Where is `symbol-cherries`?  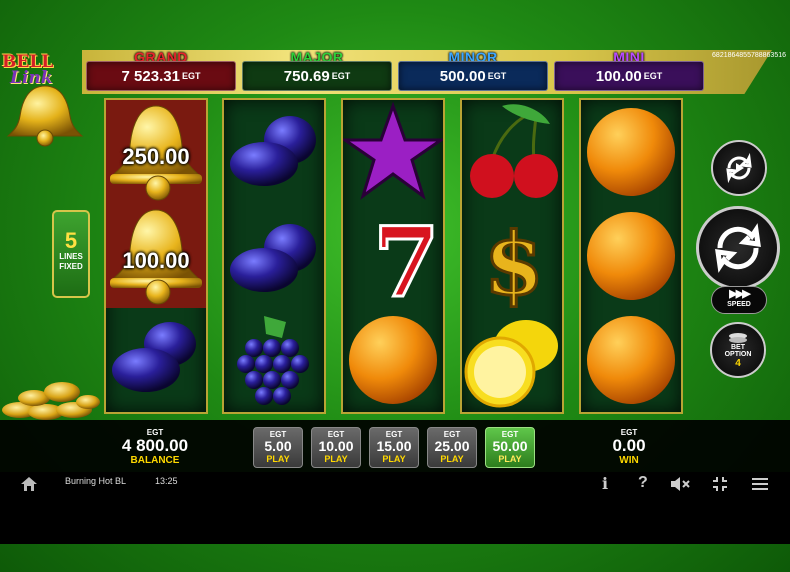 symbol-cherries is located at coordinates (512, 152).